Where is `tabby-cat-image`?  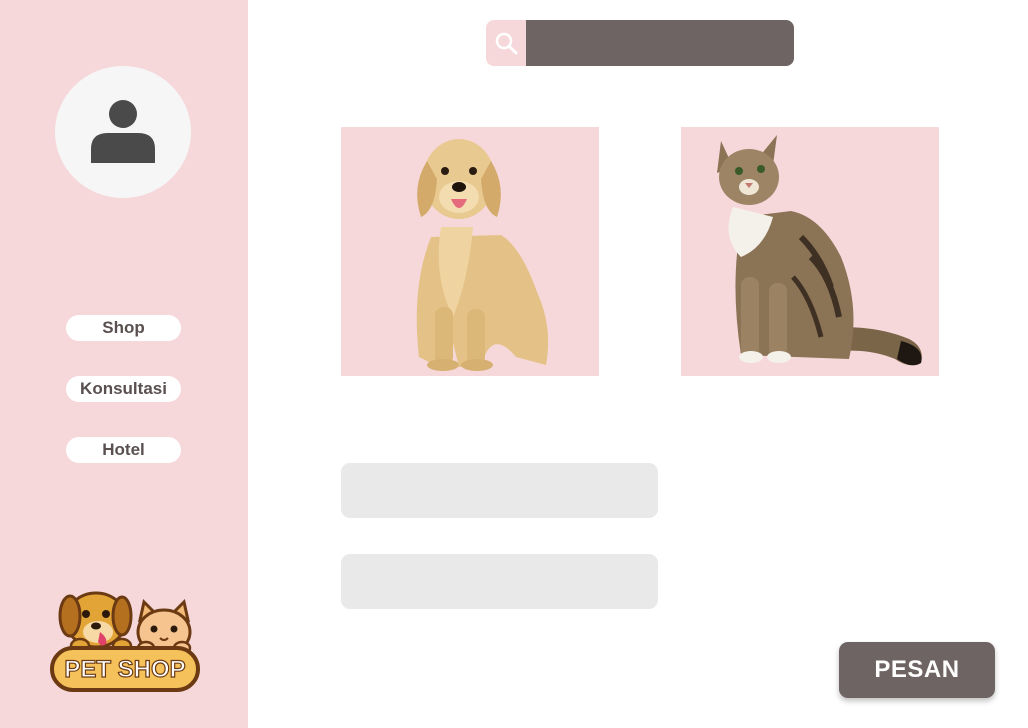
tabby-cat-image is located at coordinates (819, 250).